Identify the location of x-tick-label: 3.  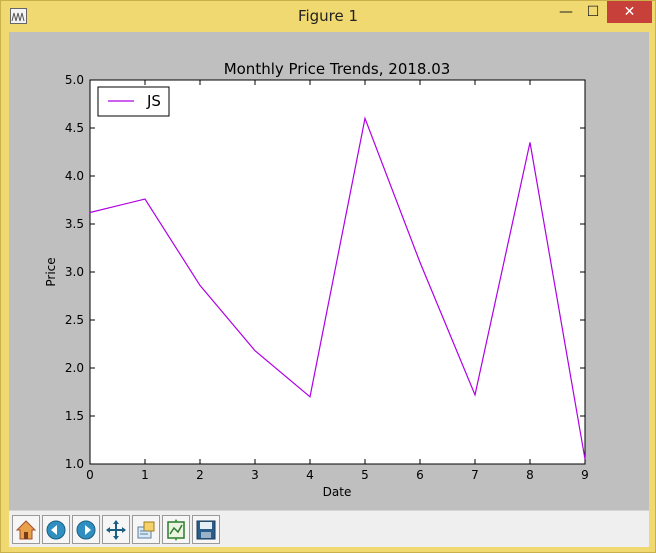
(255, 475).